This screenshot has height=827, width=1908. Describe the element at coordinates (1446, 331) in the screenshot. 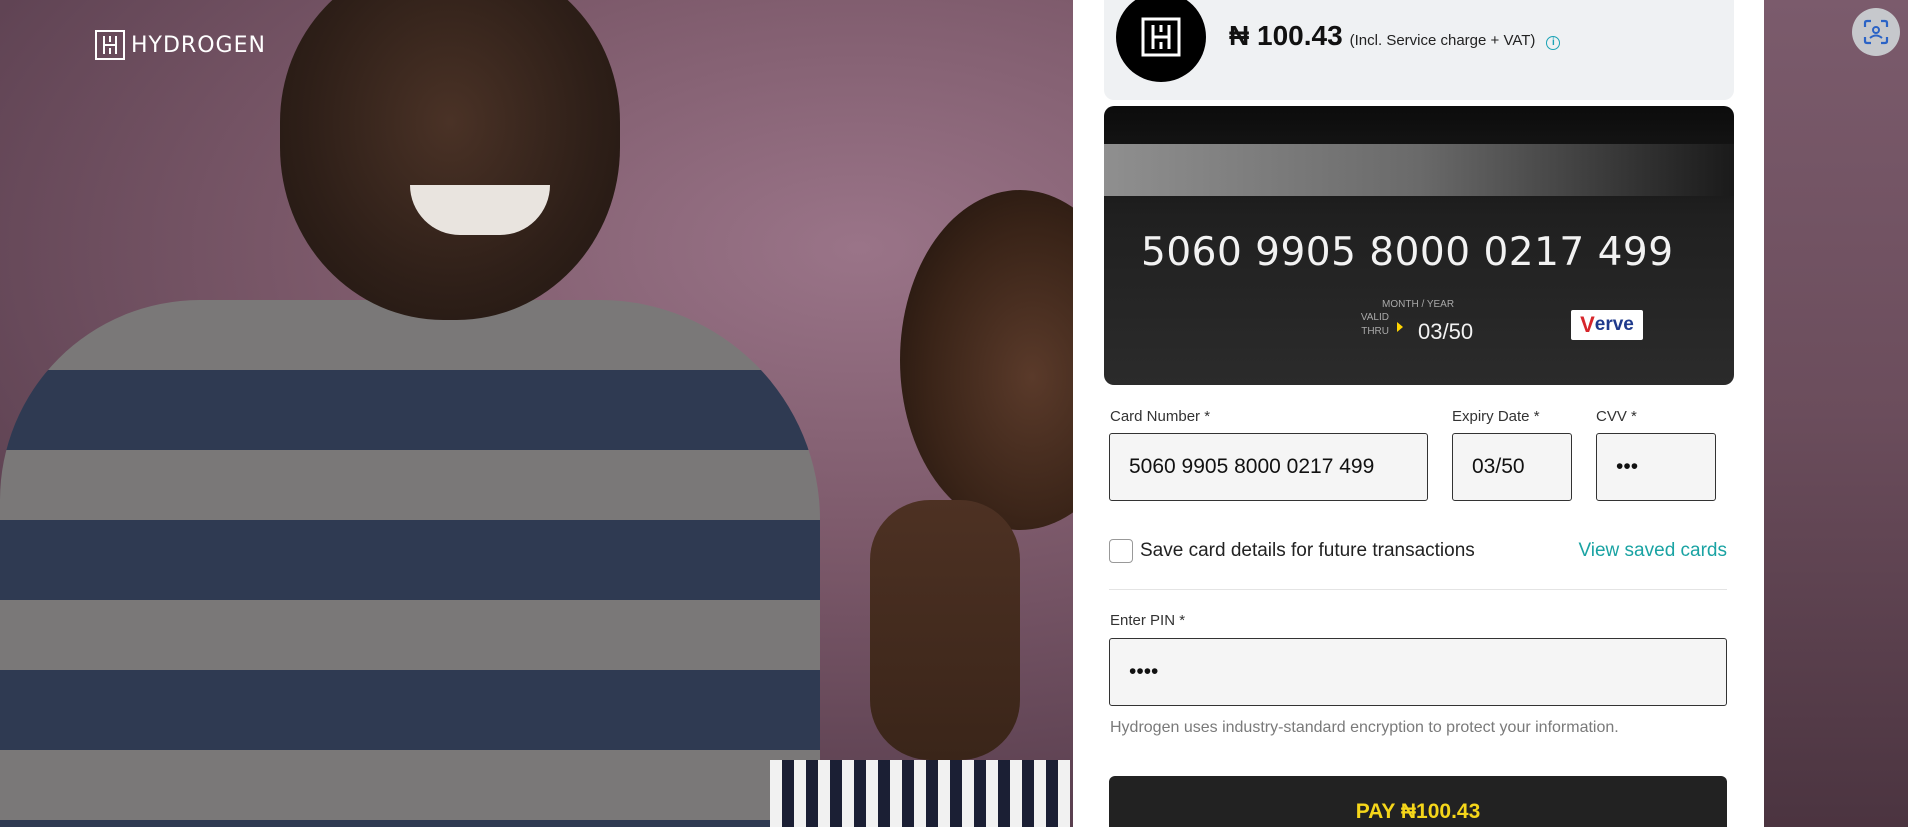

I see `card-preview-expiry: 03/50` at that location.